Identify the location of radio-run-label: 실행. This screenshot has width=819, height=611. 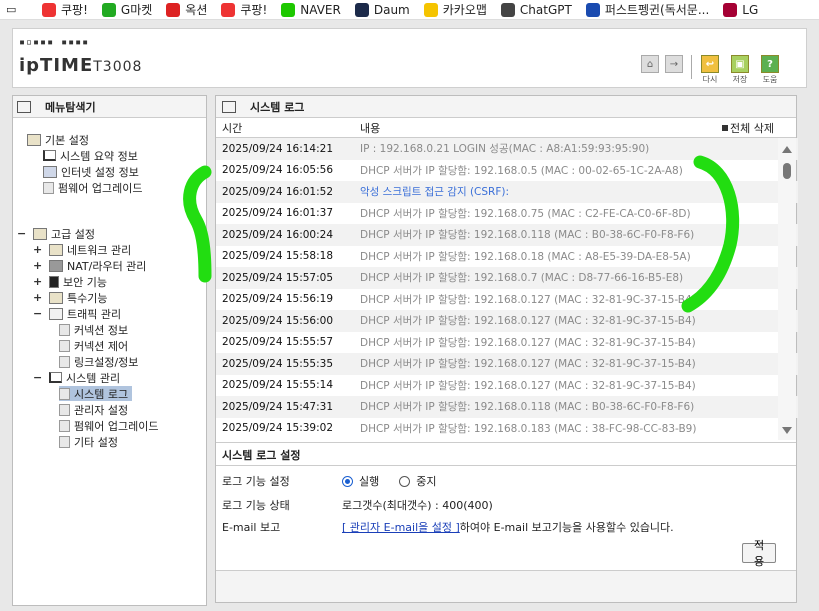
(369, 481).